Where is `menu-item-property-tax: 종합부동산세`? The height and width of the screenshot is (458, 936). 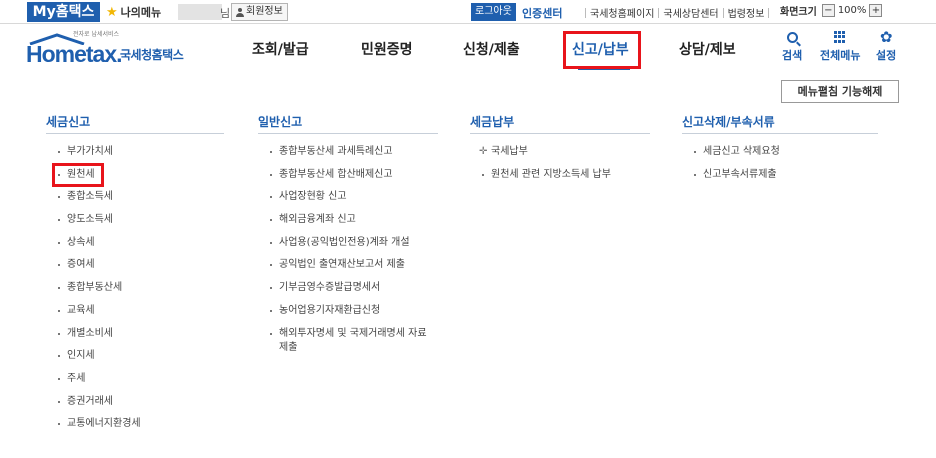 menu-item-property-tax: 종합부동산세 is located at coordinates (135, 288).